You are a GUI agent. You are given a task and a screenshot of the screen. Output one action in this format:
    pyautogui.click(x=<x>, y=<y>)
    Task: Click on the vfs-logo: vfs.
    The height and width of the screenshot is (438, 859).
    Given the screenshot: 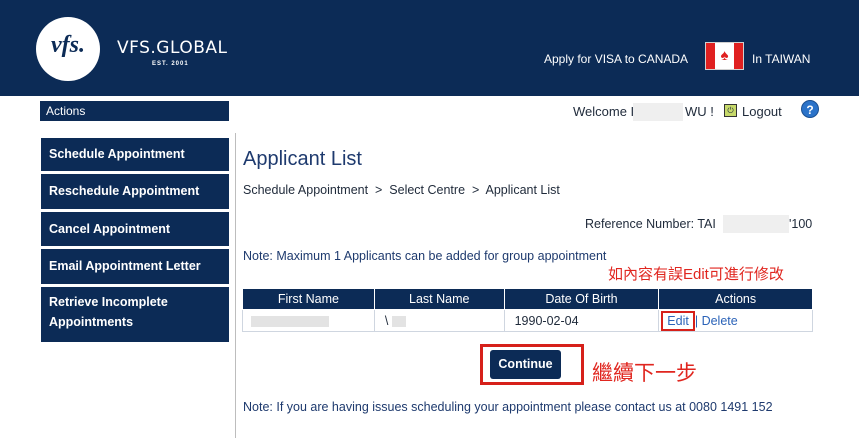 What is the action you would take?
    pyautogui.click(x=68, y=49)
    